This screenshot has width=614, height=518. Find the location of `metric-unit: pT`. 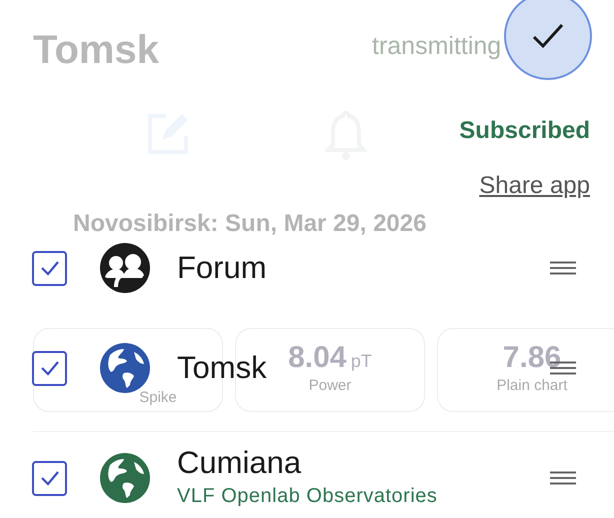

metric-unit: pT is located at coordinates (361, 360).